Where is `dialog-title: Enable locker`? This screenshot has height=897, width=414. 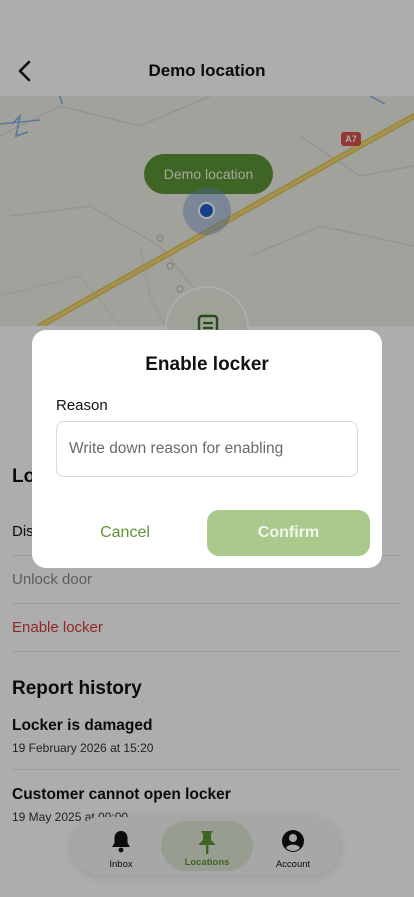
dialog-title: Enable locker is located at coordinates (207, 364).